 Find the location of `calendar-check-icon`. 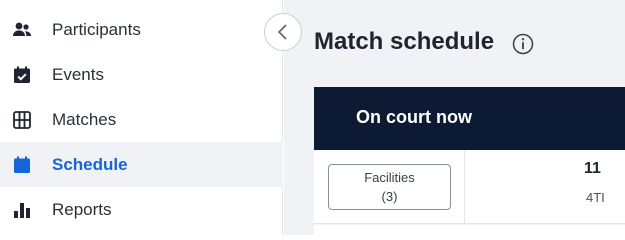

calendar-check-icon is located at coordinates (22, 74).